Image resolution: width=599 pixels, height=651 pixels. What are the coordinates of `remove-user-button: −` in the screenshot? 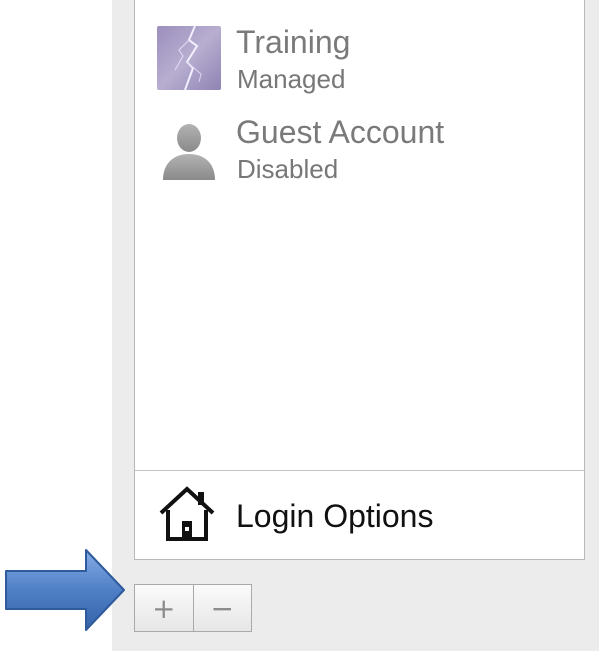 It's located at (222, 608).